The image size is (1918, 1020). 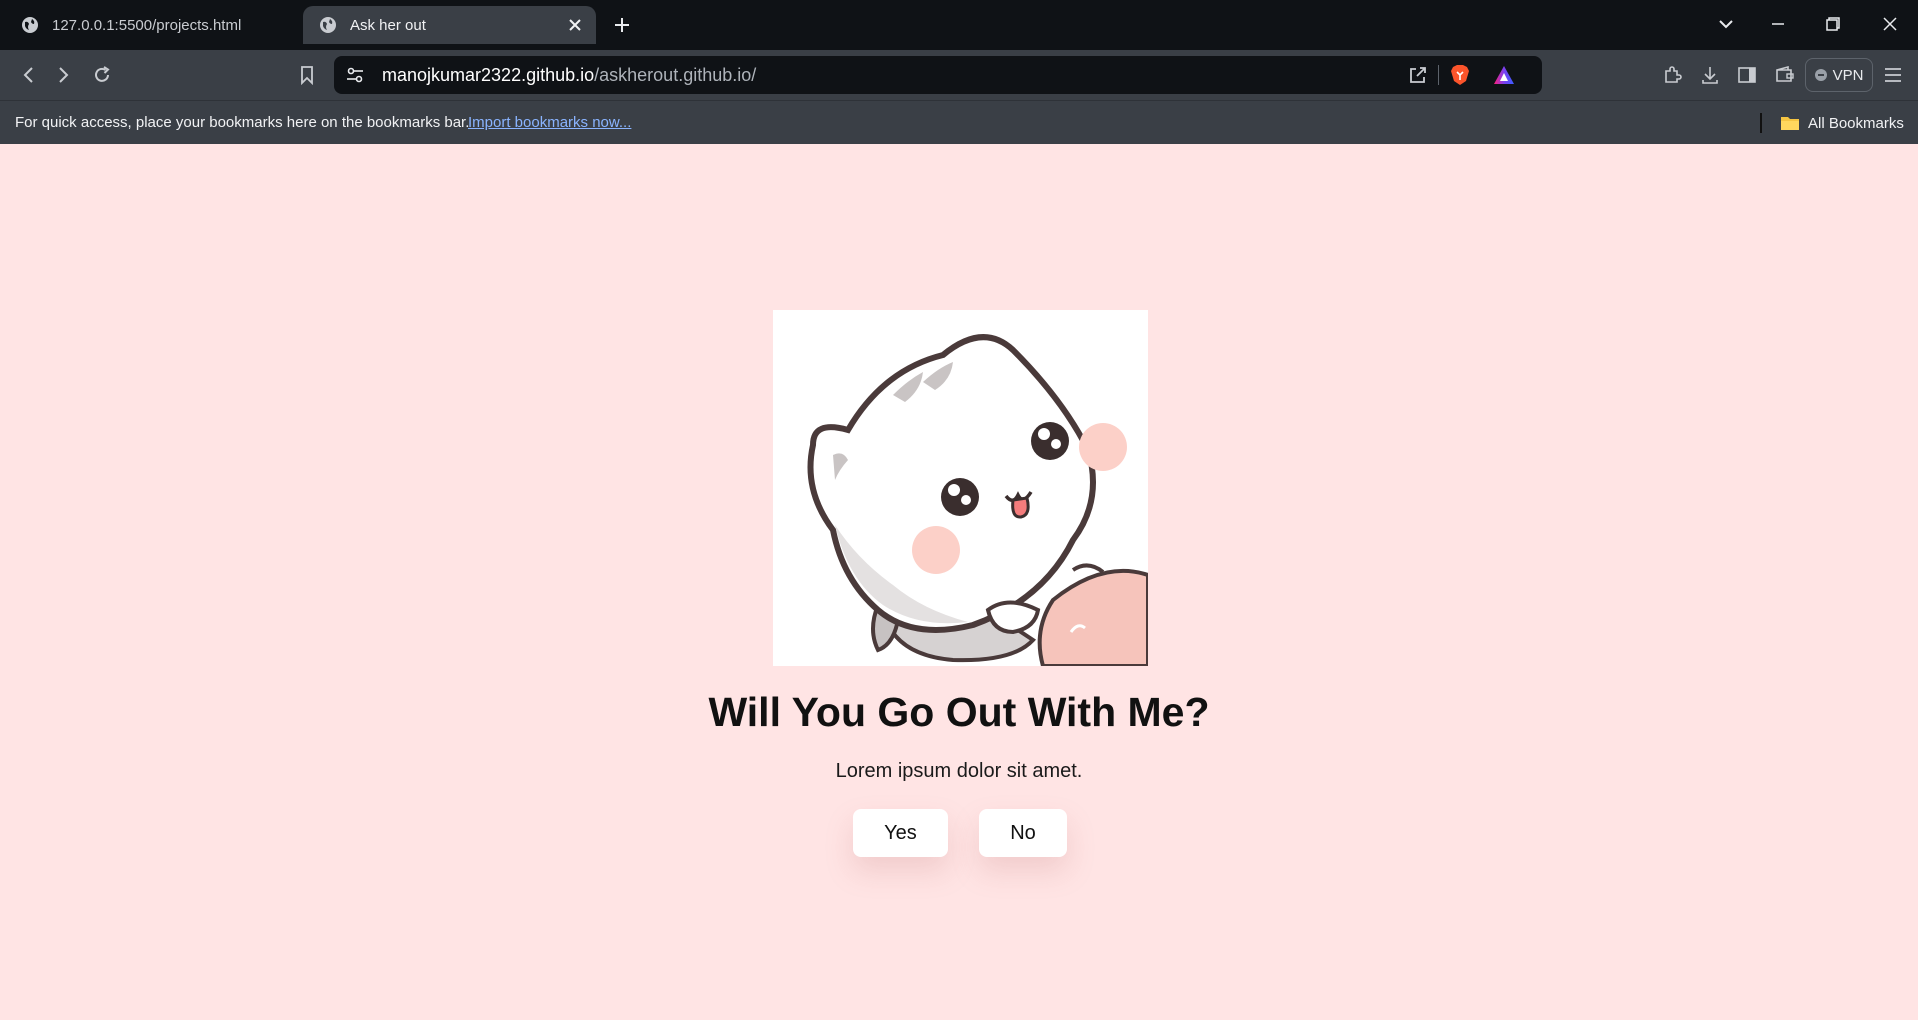 I want to click on restore-icon, so click(x=1833, y=24).